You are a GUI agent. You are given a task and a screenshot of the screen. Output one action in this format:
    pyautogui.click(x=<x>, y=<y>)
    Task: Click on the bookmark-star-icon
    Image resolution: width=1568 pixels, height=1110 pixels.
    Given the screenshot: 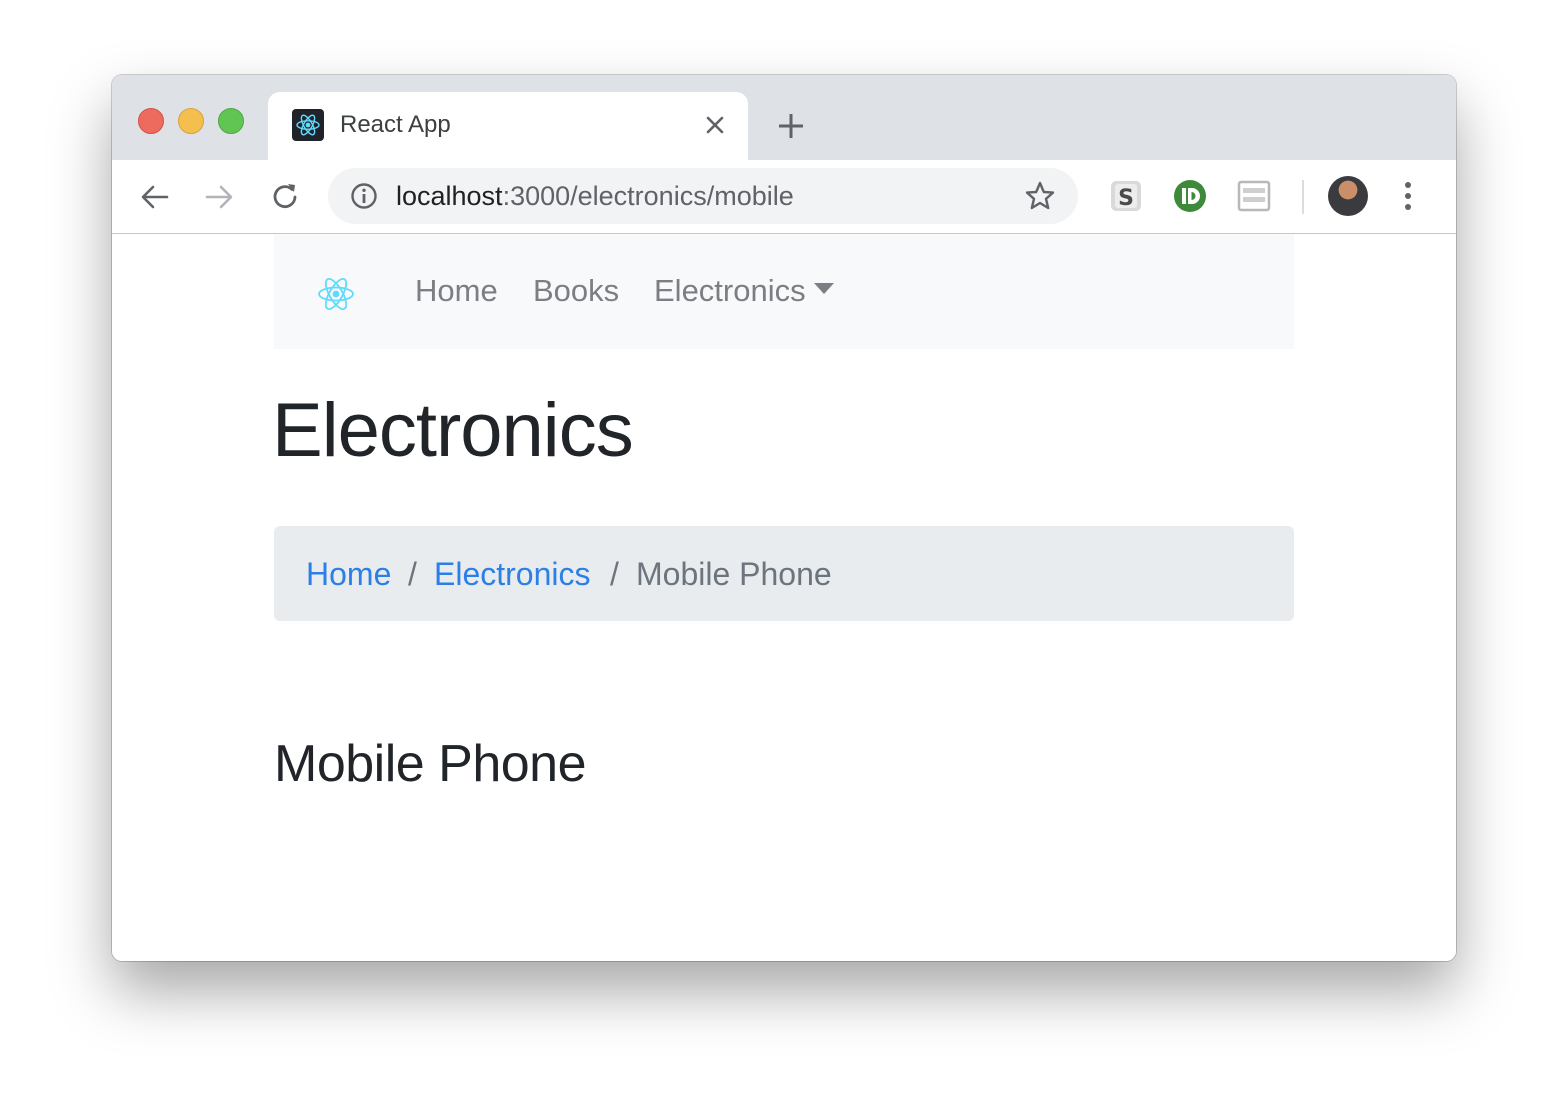 What is the action you would take?
    pyautogui.click(x=1040, y=196)
    